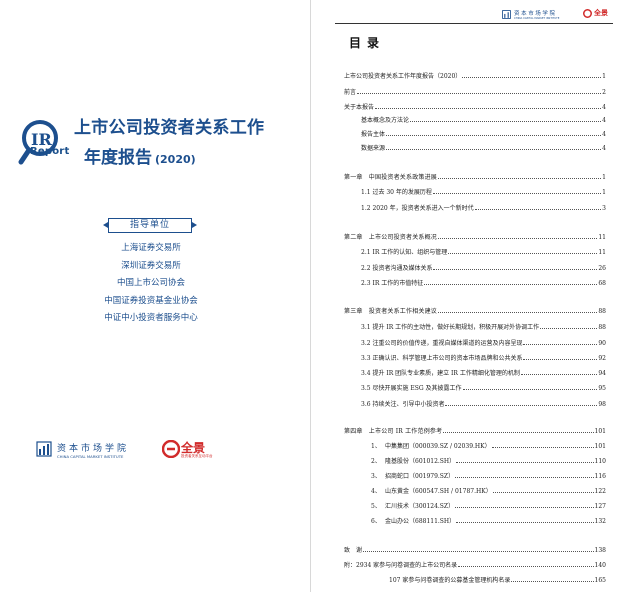 Image resolution: width=623 pixels, height=592 pixels. I want to click on toc-case-name: 金山办公（688111.SH）, so click(420, 521).